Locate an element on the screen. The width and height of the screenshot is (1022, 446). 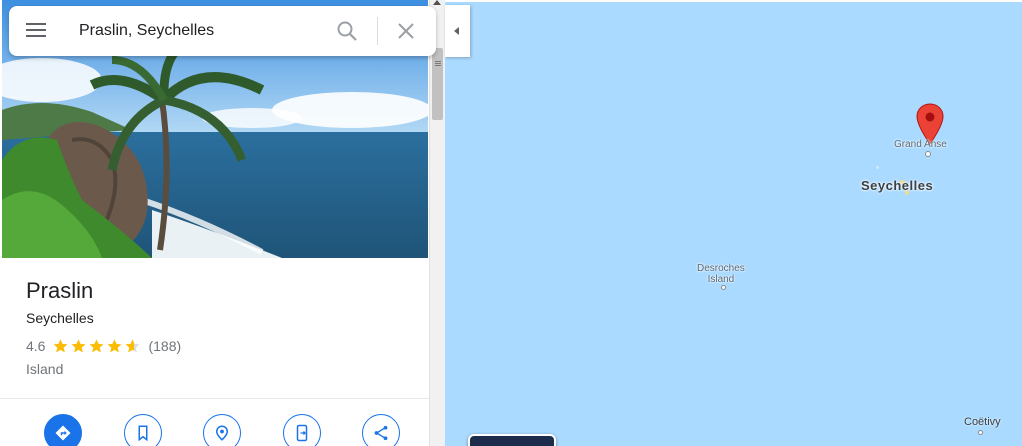
map-label-seychelles: Seychelles is located at coordinates (897, 185).